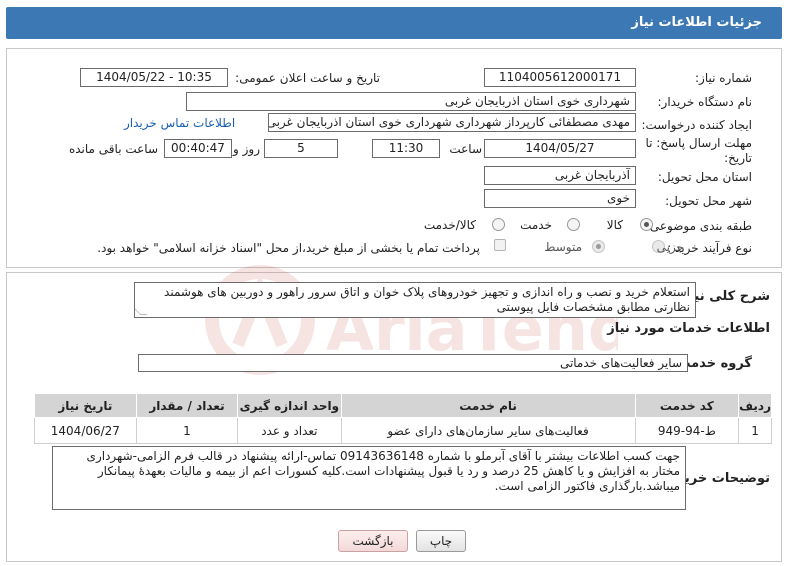  Describe the element at coordinates (198, 148) in the screenshot. I see `remaining-time-field: 00:40:47` at that location.